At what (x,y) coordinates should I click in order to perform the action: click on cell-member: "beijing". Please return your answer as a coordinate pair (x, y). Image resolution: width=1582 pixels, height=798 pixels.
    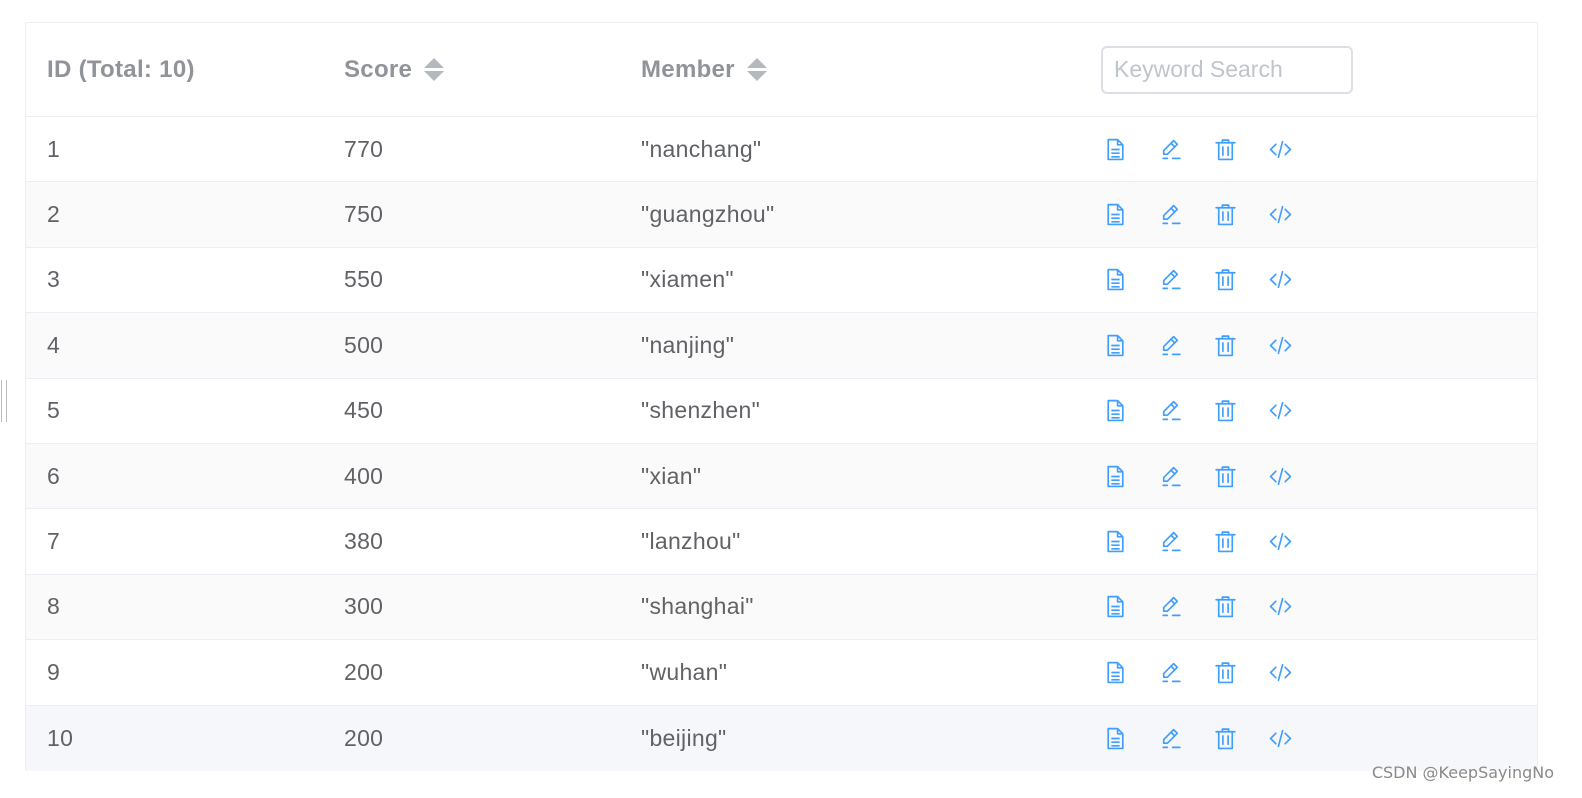
    Looking at the image, I should click on (684, 737).